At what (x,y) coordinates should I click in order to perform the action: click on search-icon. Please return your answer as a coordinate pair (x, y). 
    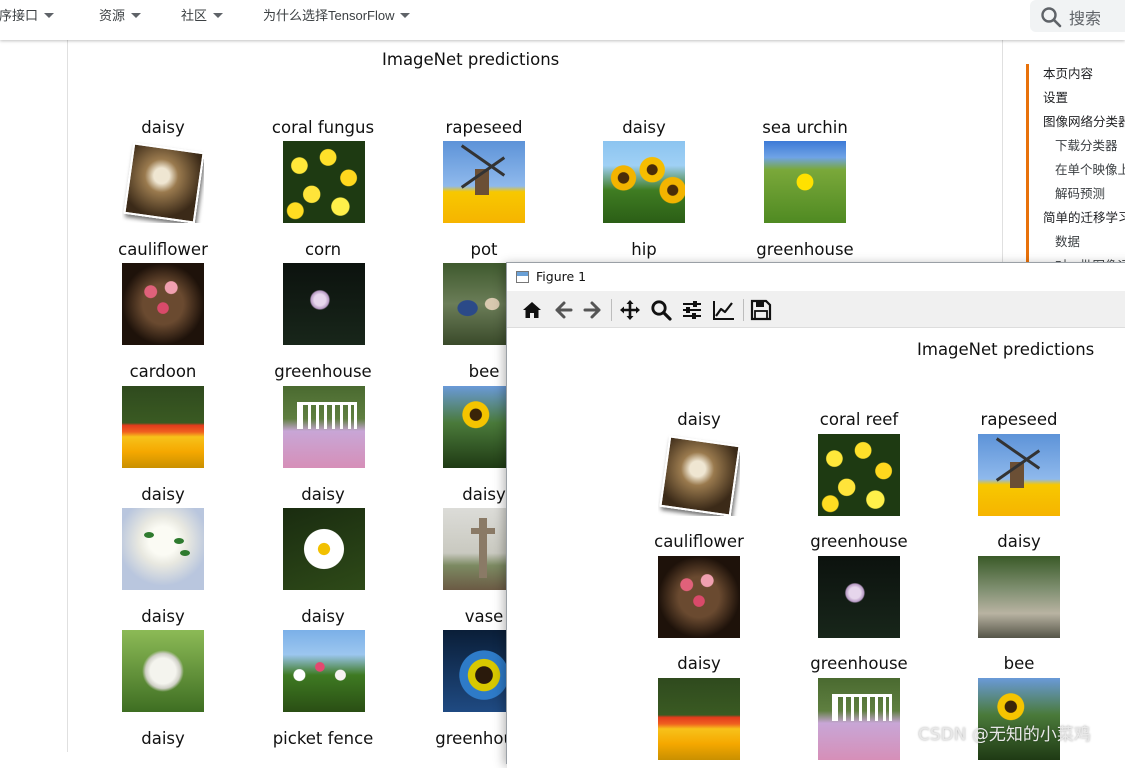
    Looking at the image, I should click on (1051, 17).